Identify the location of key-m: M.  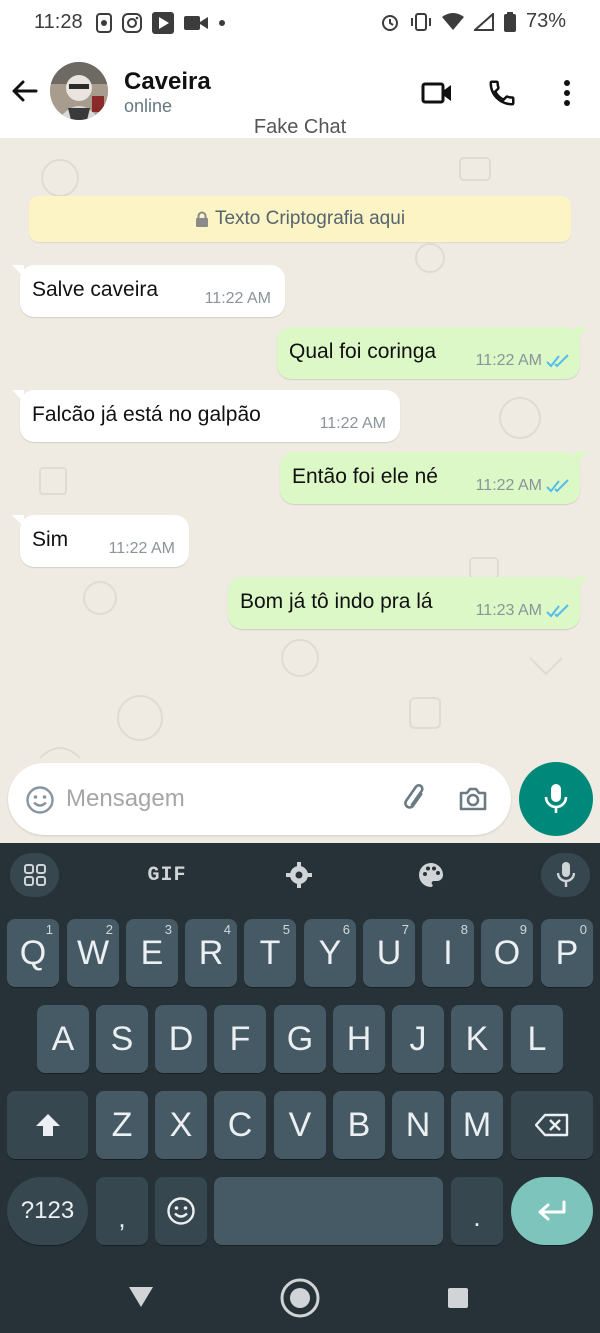
(477, 1125).